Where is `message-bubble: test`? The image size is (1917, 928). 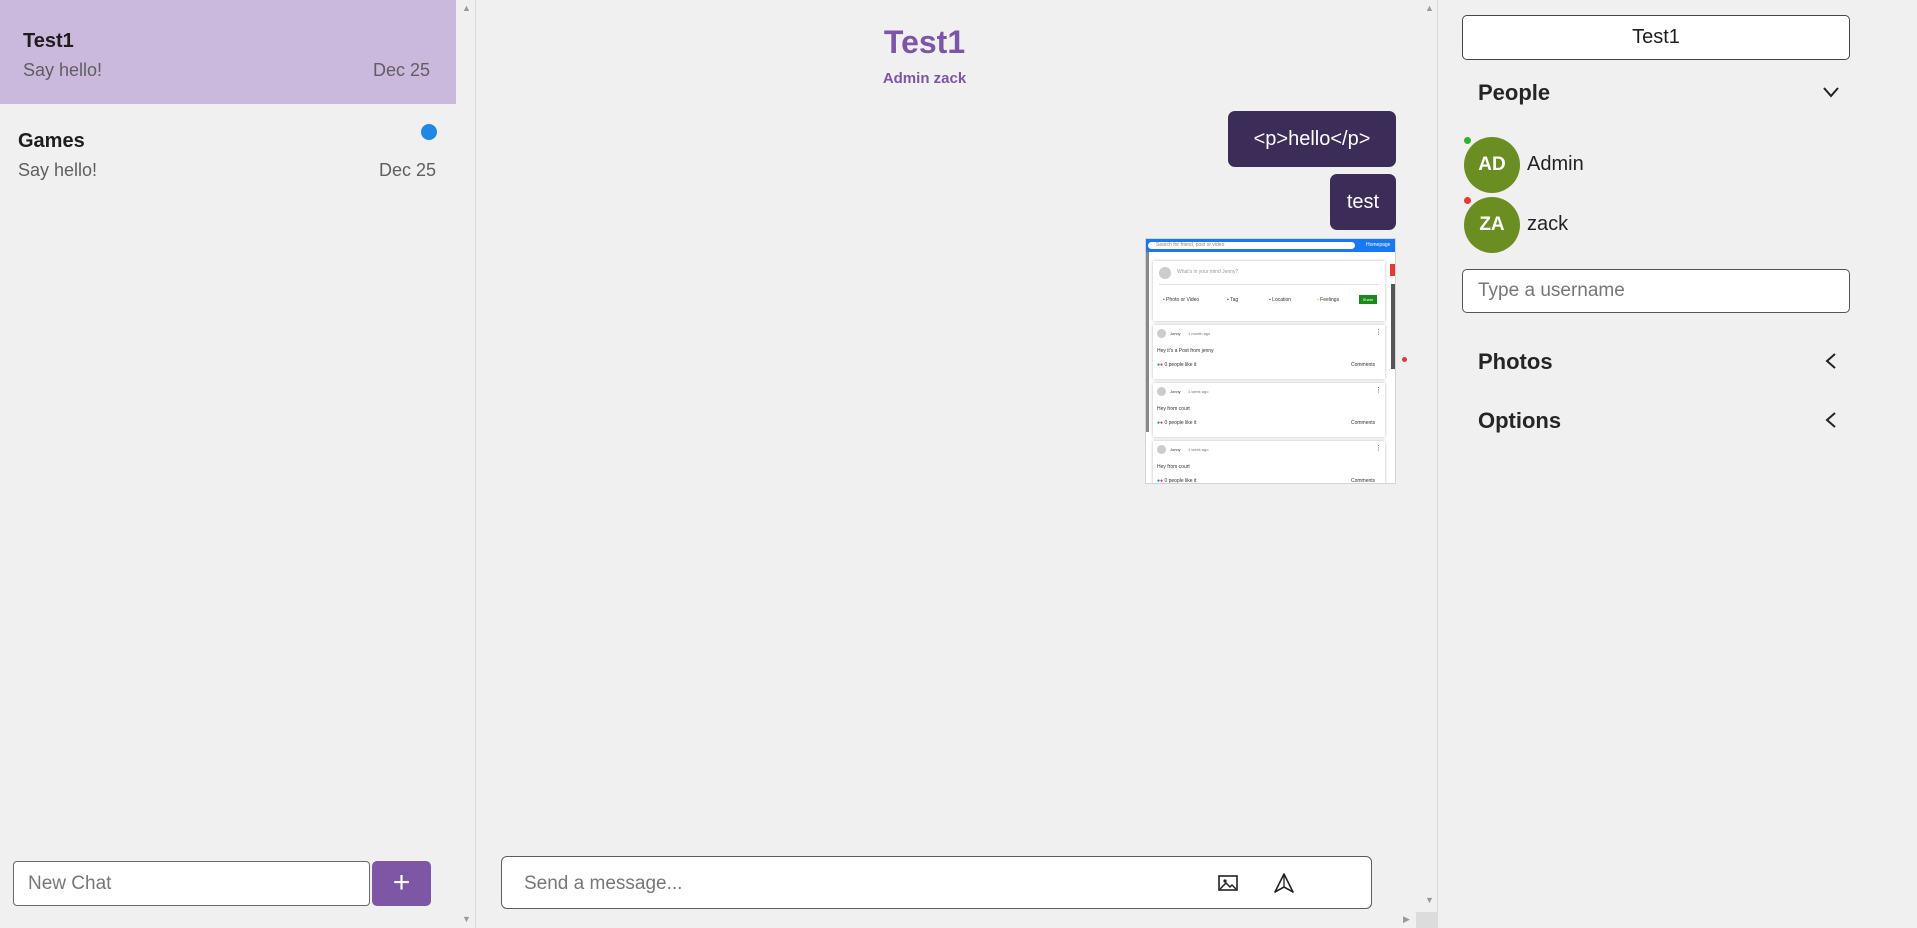 message-bubble: test is located at coordinates (1363, 202).